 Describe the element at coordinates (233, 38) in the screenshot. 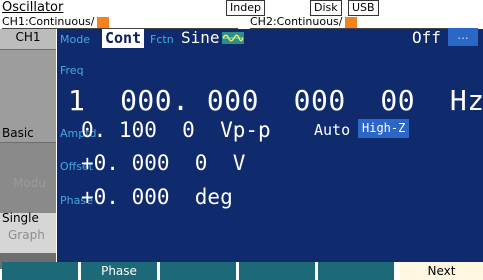

I see `sine-wave-icon` at that location.